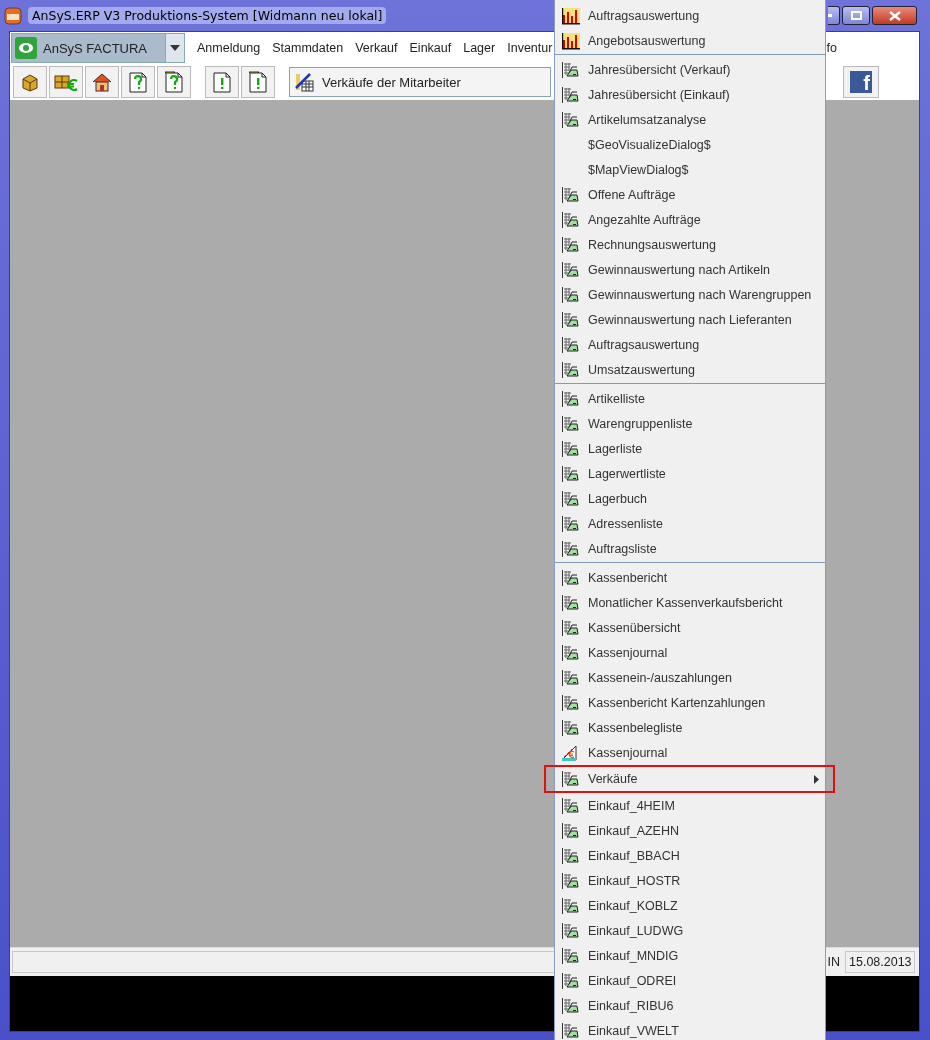 The height and width of the screenshot is (1040, 930). I want to click on caret-icon, so click(175, 48).